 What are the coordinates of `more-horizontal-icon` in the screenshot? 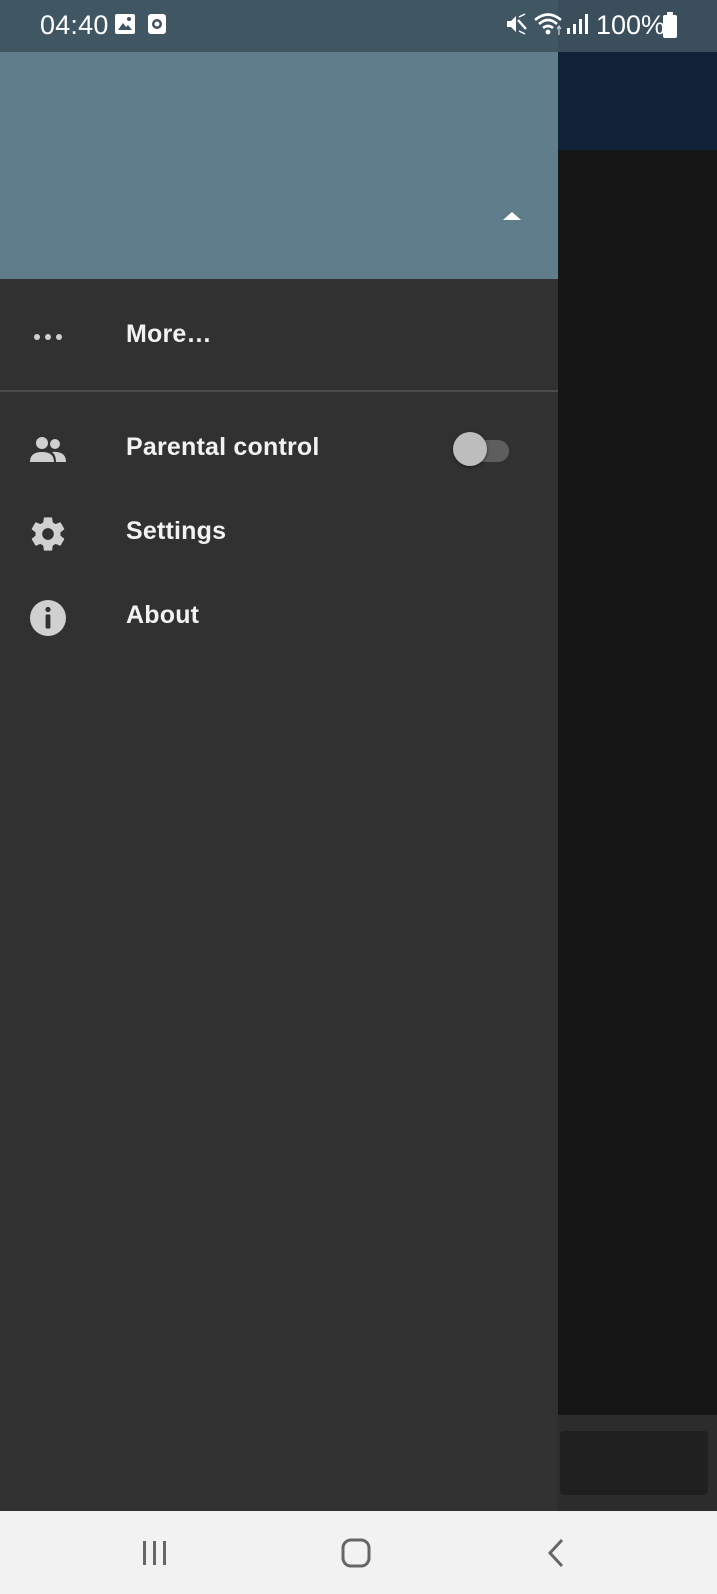 It's located at (48, 337).